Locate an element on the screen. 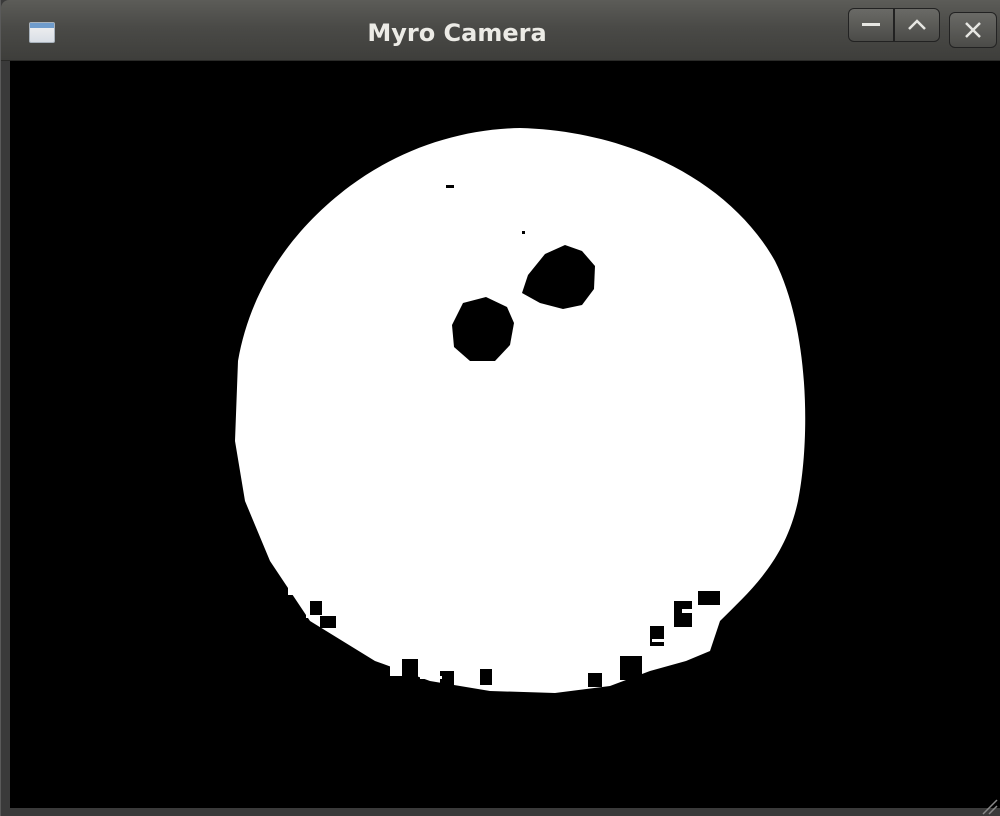  maximize-button is located at coordinates (917, 25).